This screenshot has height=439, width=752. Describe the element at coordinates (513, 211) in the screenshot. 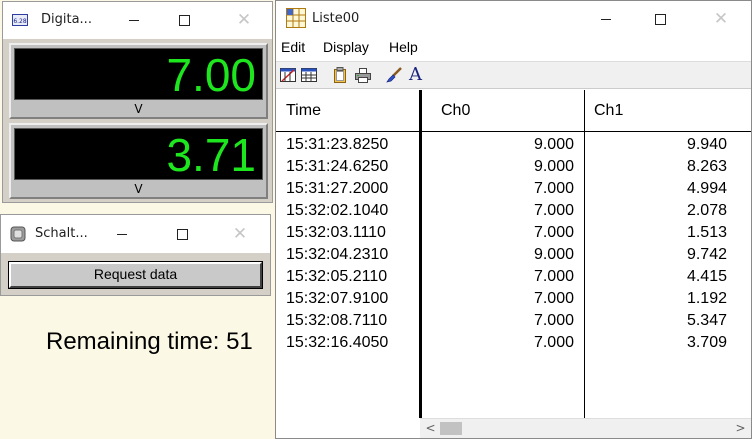

I see `table-row: 15:32:02.1040 7.000 2.078` at that location.